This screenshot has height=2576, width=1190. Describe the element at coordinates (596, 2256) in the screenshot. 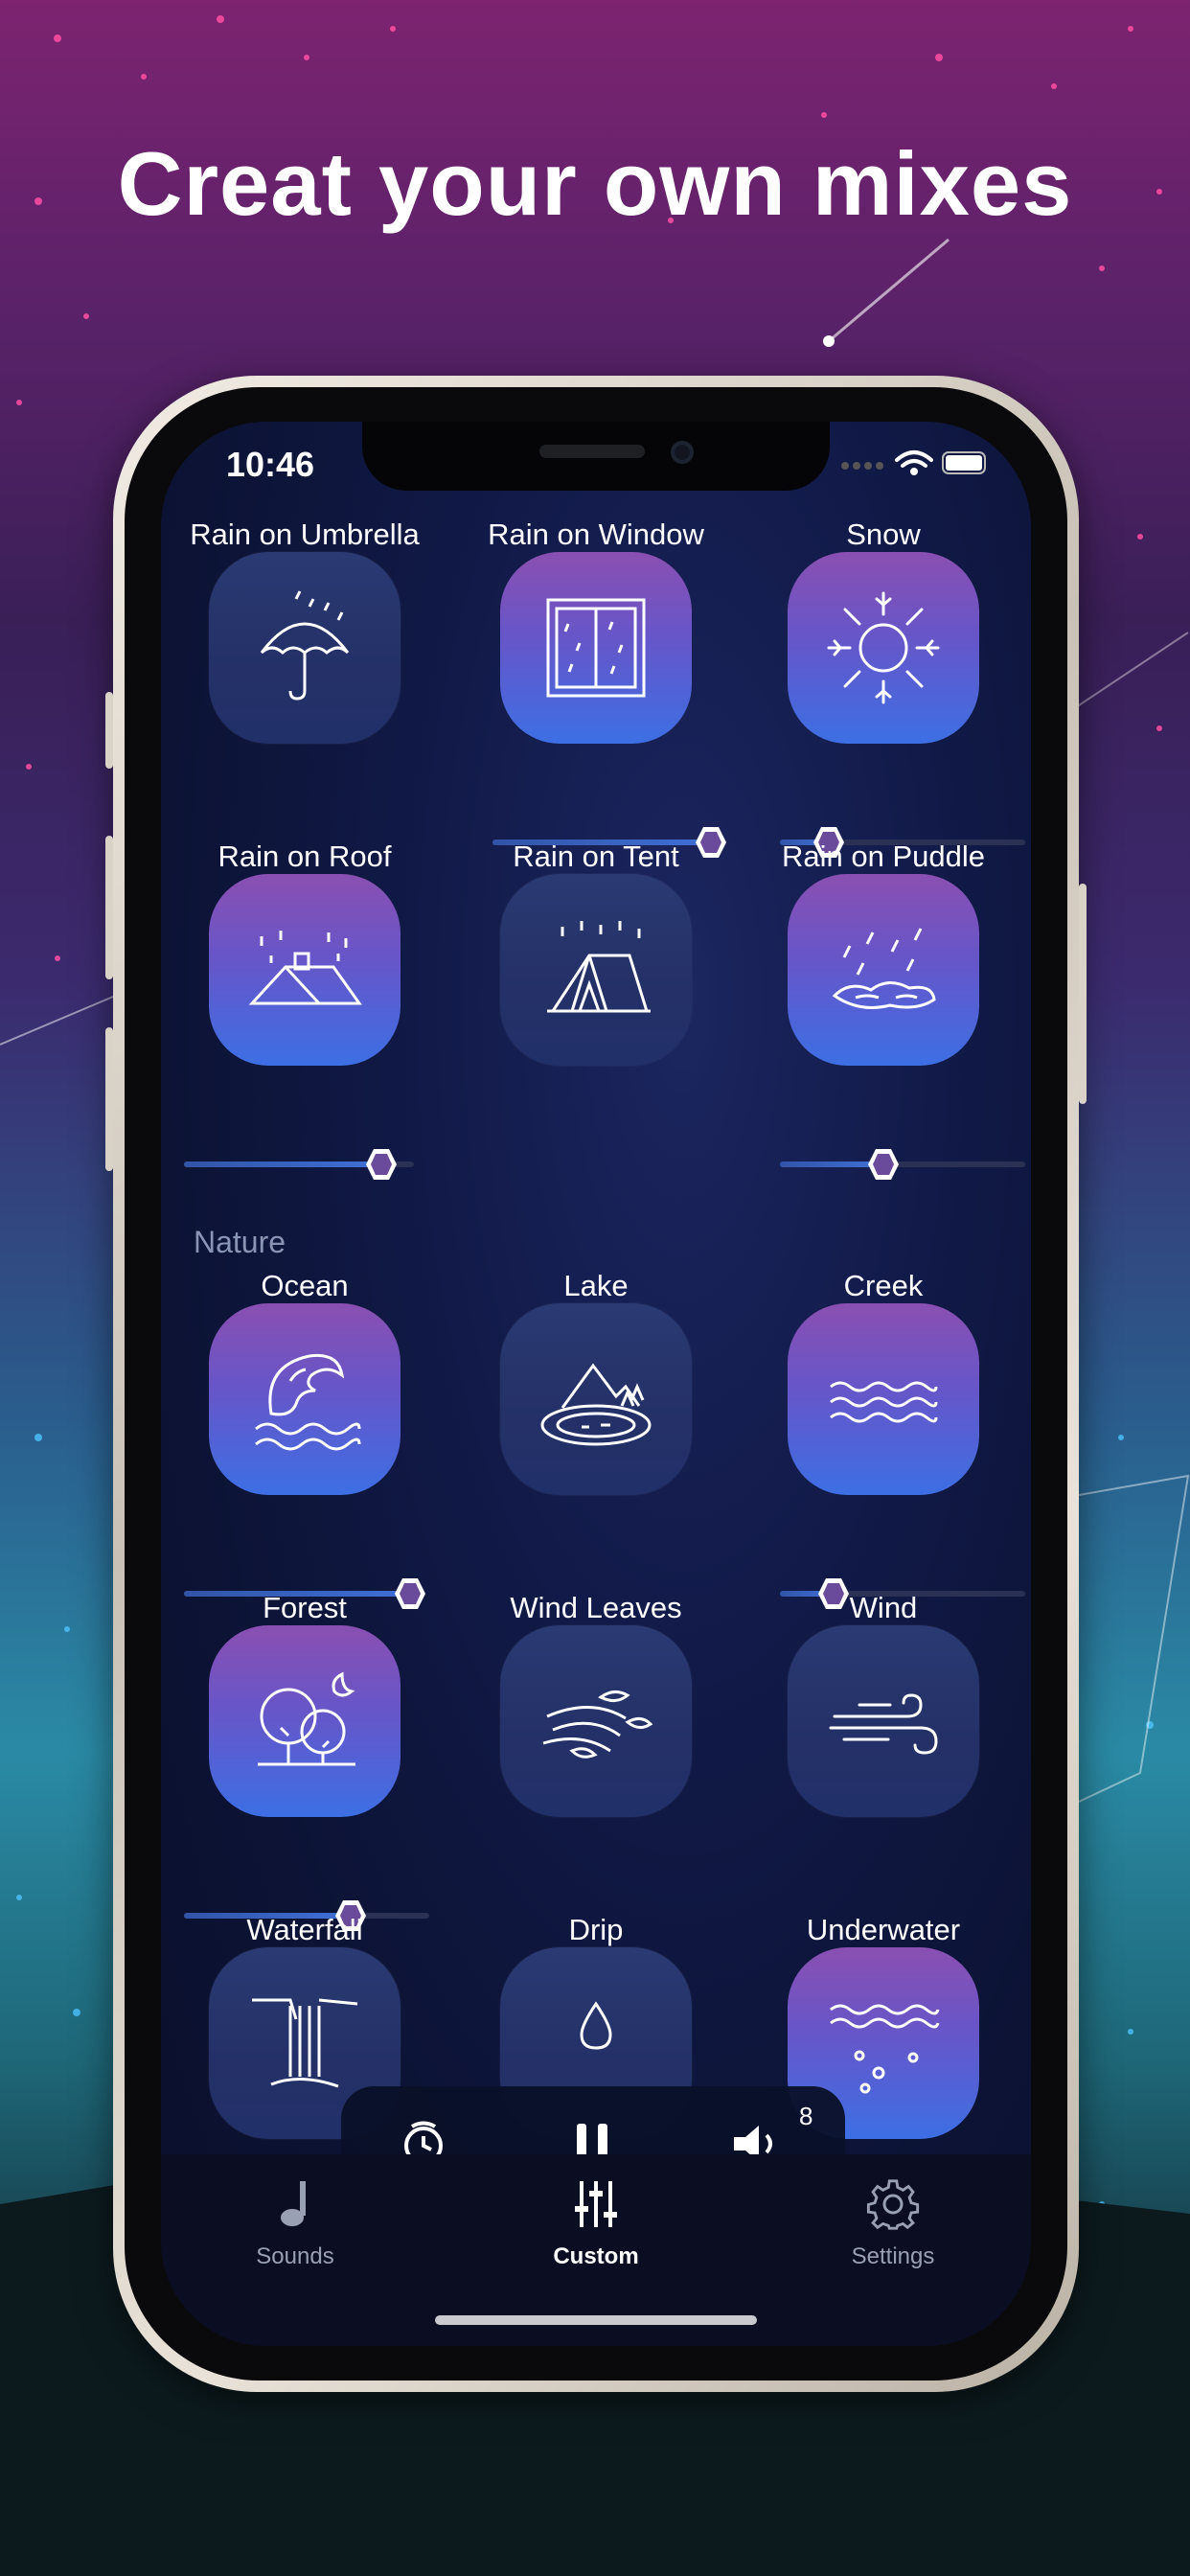

I see `tab-label: Custom` at that location.